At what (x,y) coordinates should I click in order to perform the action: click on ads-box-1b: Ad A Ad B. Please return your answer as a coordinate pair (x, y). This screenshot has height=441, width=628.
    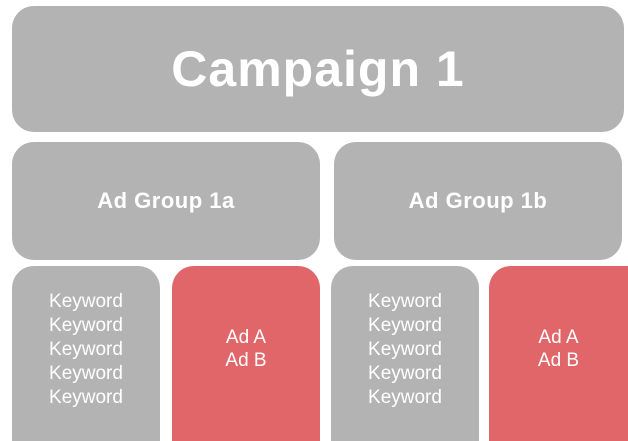
    Looking at the image, I should click on (558, 353).